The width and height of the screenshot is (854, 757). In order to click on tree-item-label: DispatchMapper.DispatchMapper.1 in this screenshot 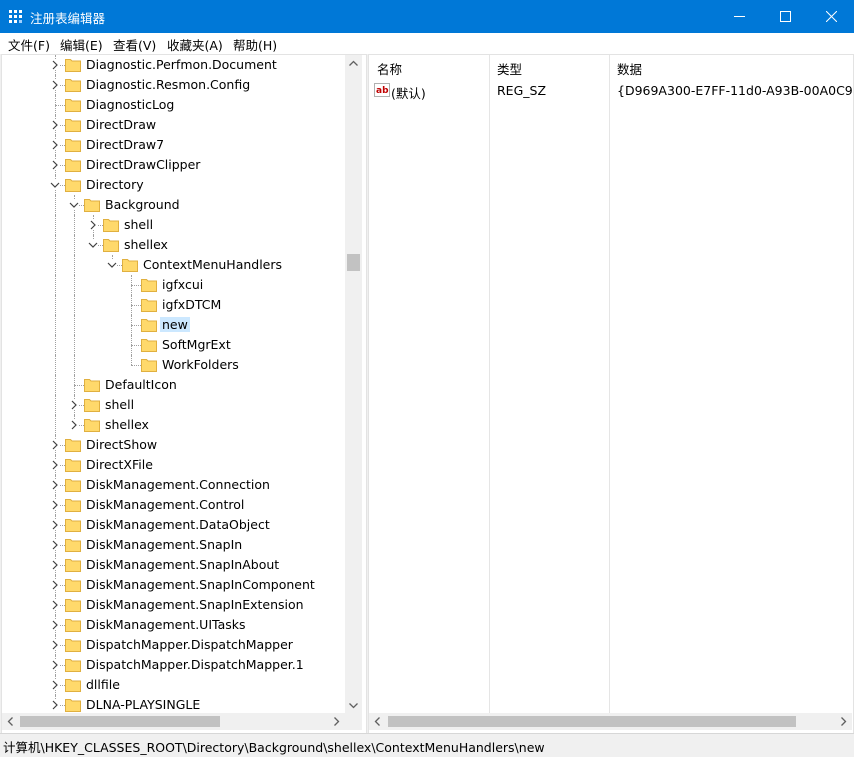, I will do `click(195, 664)`.